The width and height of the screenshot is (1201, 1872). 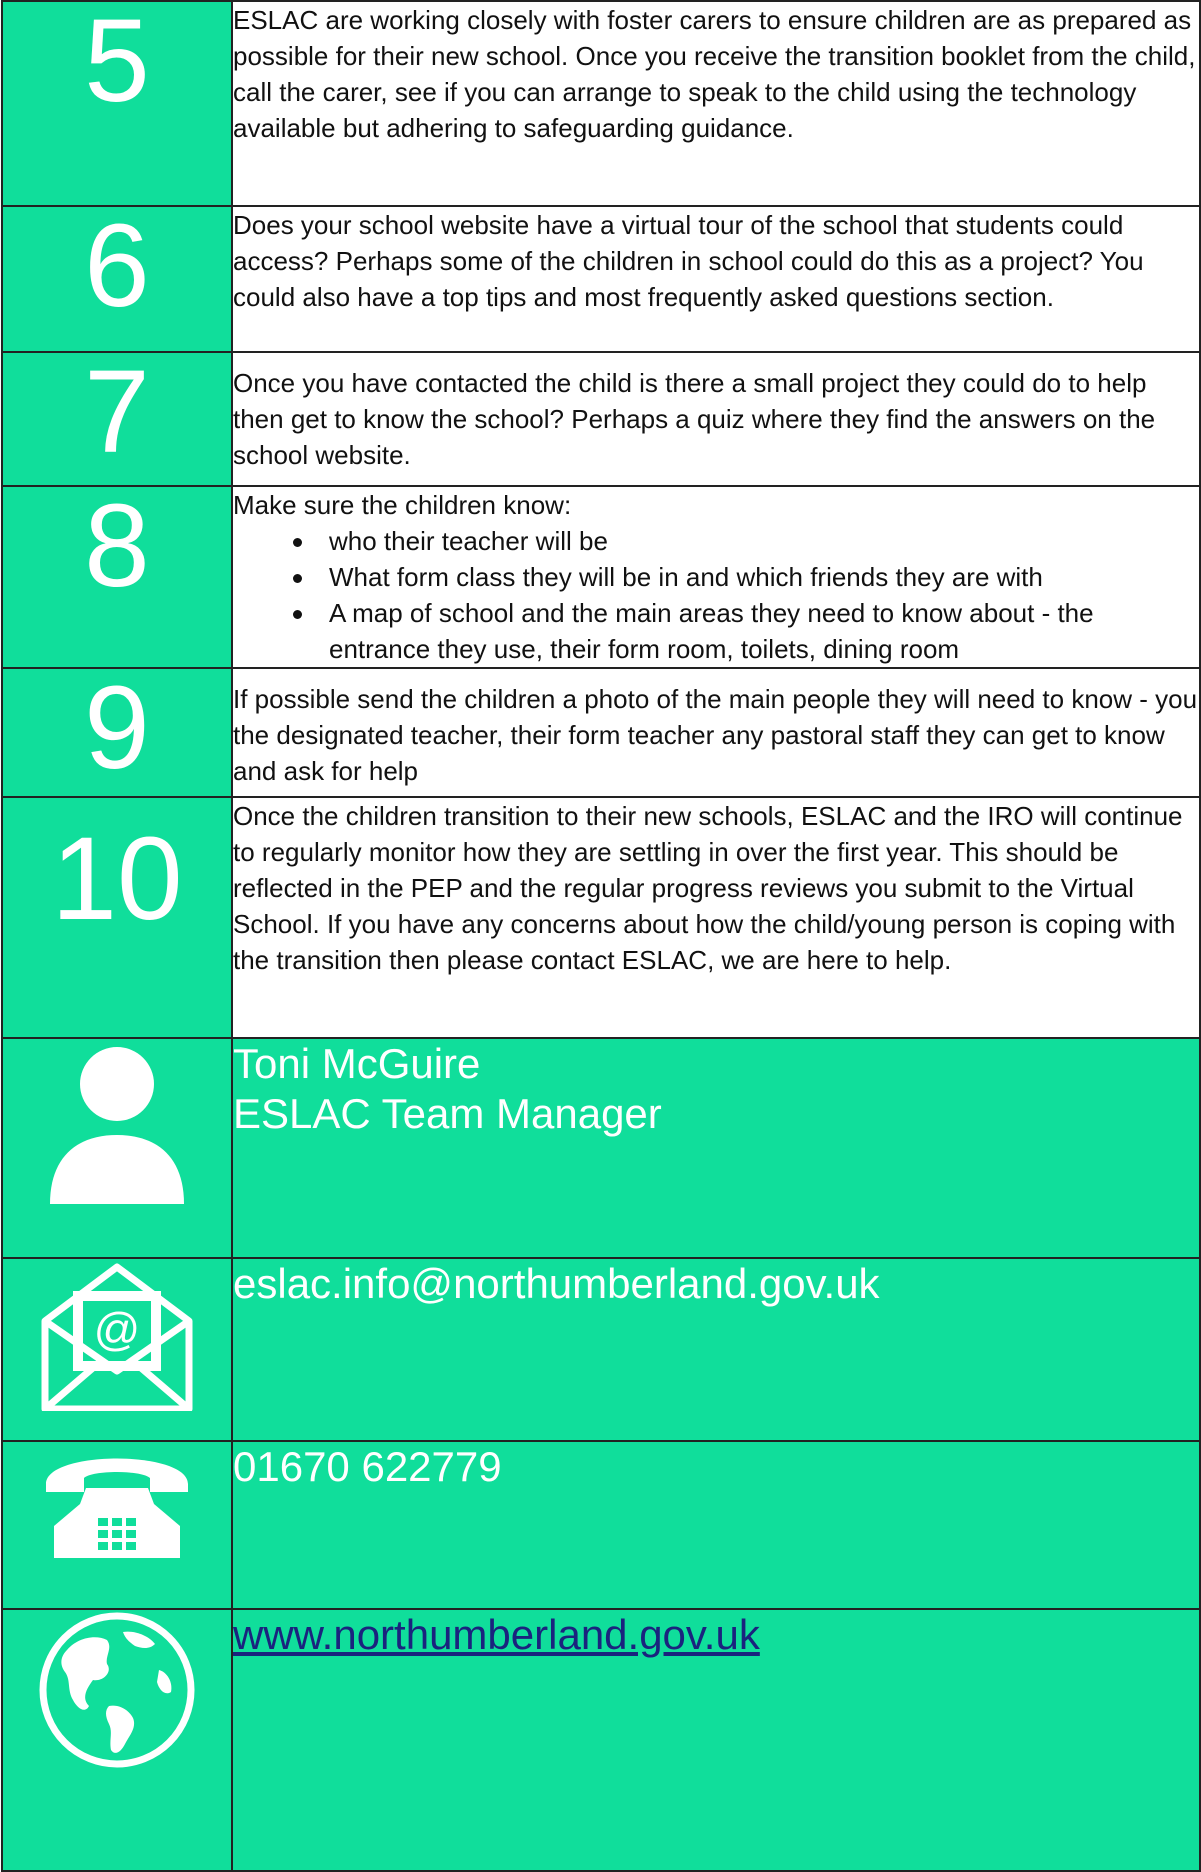 I want to click on contact-email: eslac.info@northumberland.gov.uk, so click(x=716, y=1349).